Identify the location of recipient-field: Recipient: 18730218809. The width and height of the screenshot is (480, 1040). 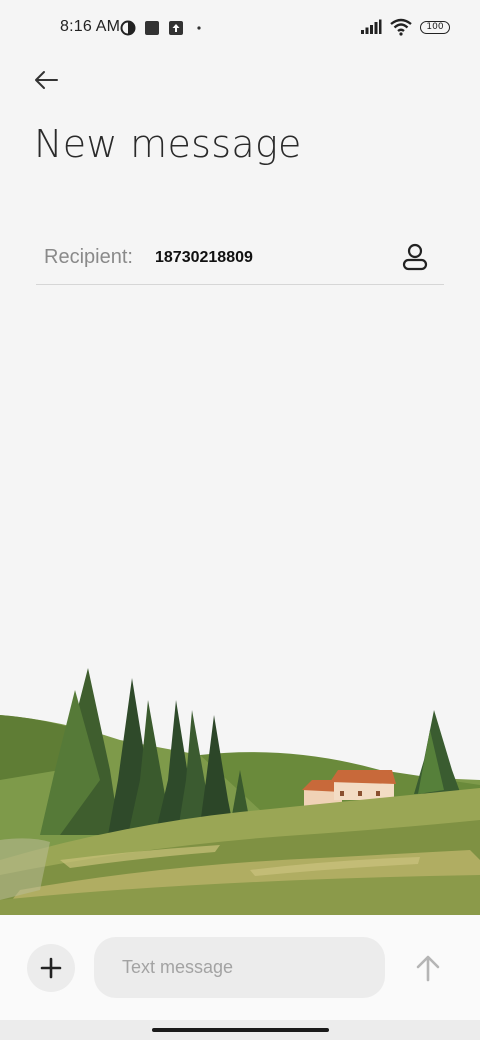
(240, 257).